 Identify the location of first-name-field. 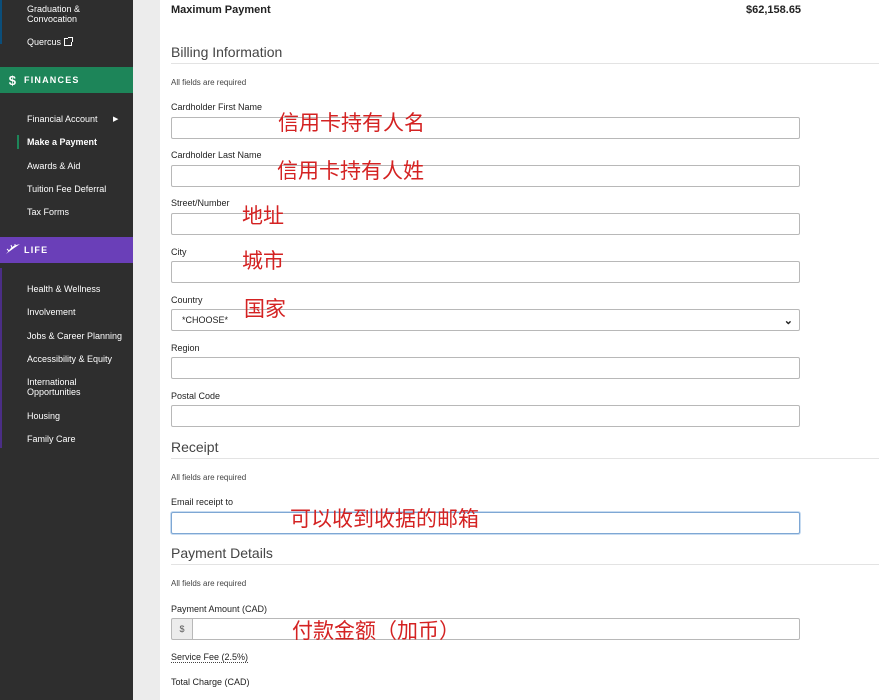
(485, 128).